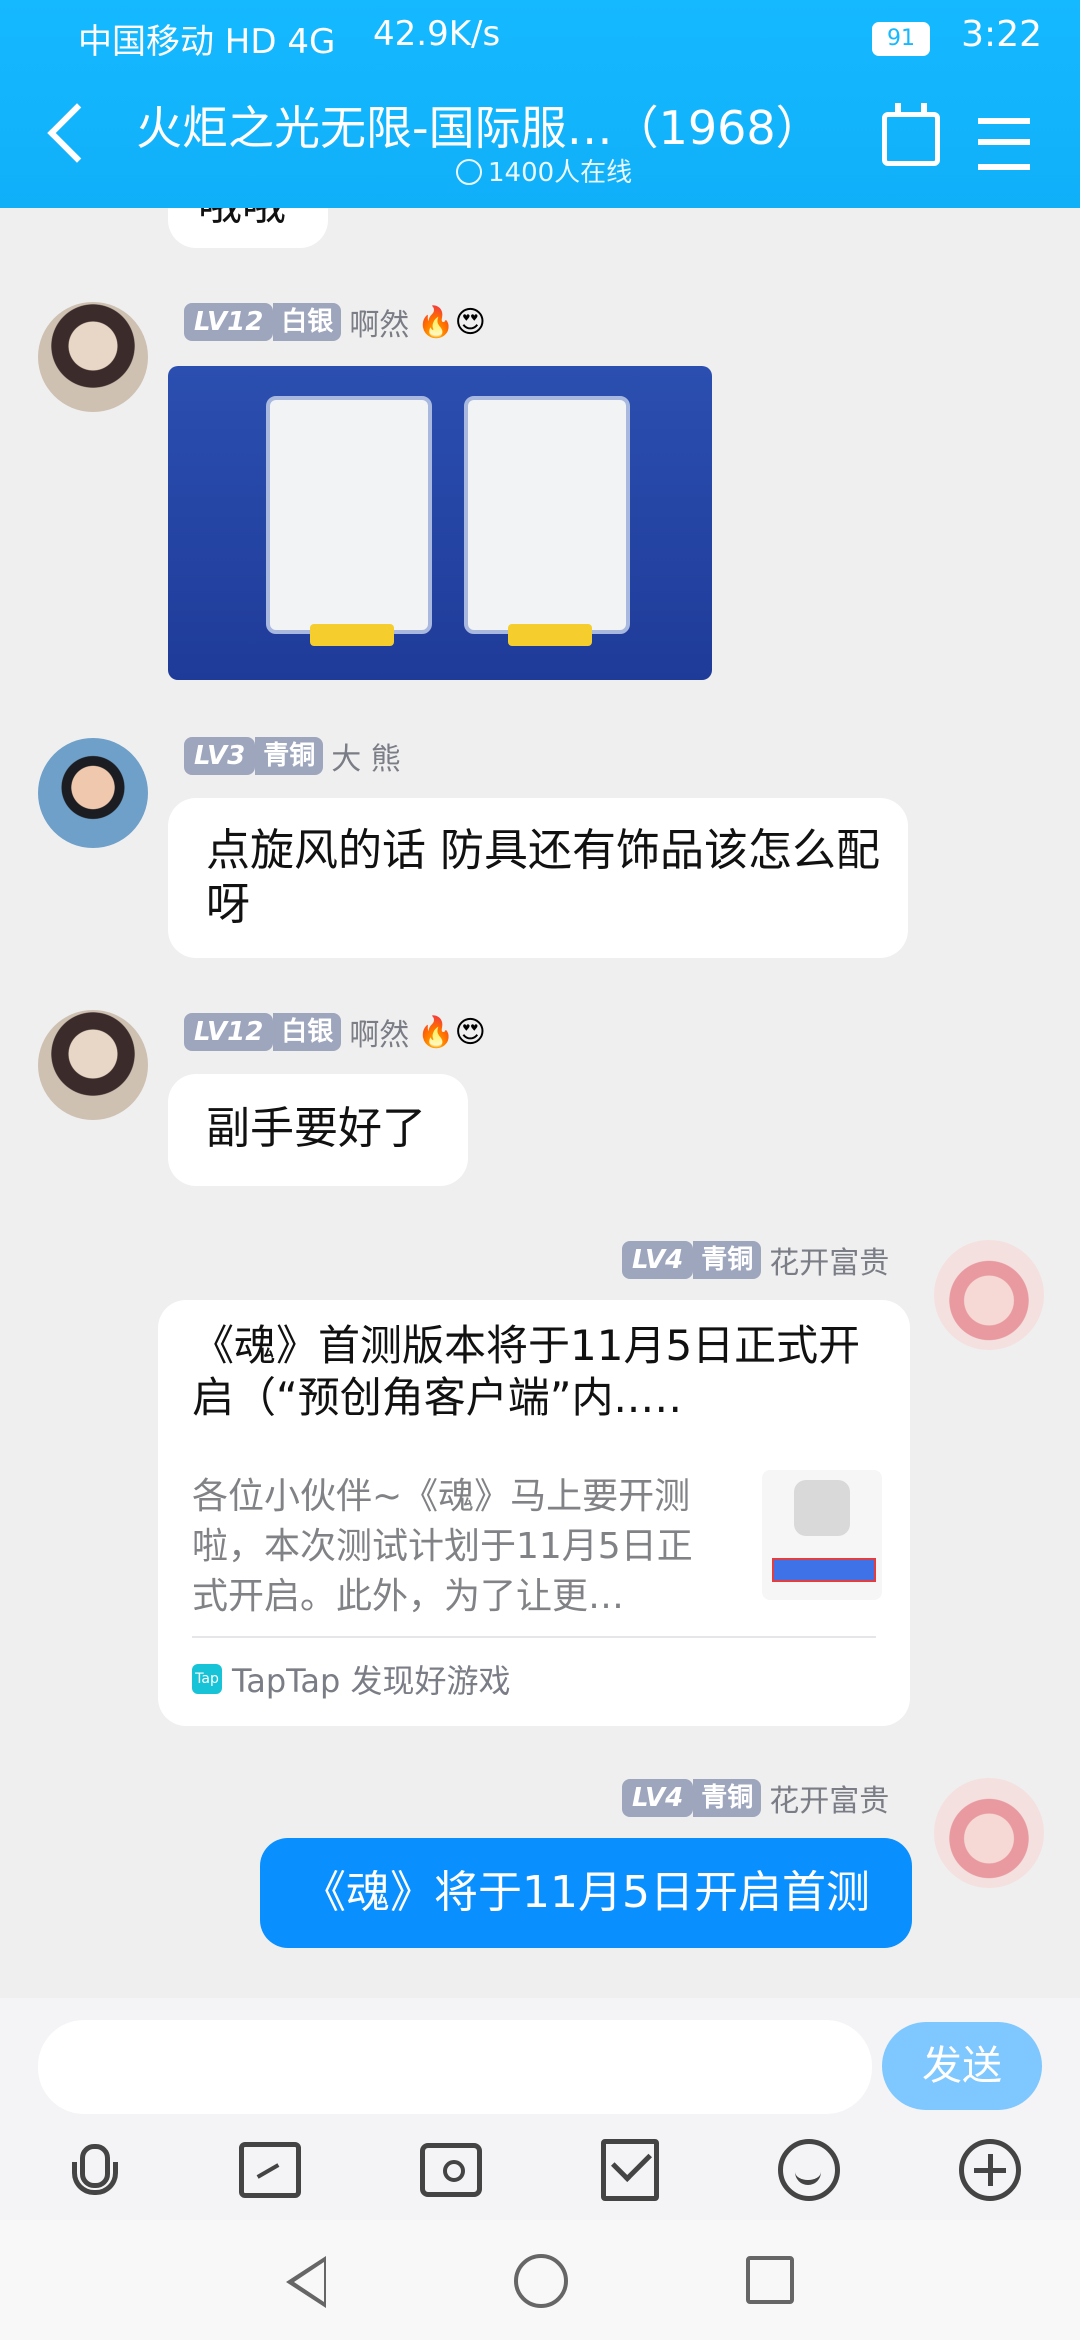 This screenshot has height=2340, width=1080. Describe the element at coordinates (540, 37) in the screenshot. I see `status-bar: 中国移动 HD 4G 42.9K/s 91 3:22` at that location.